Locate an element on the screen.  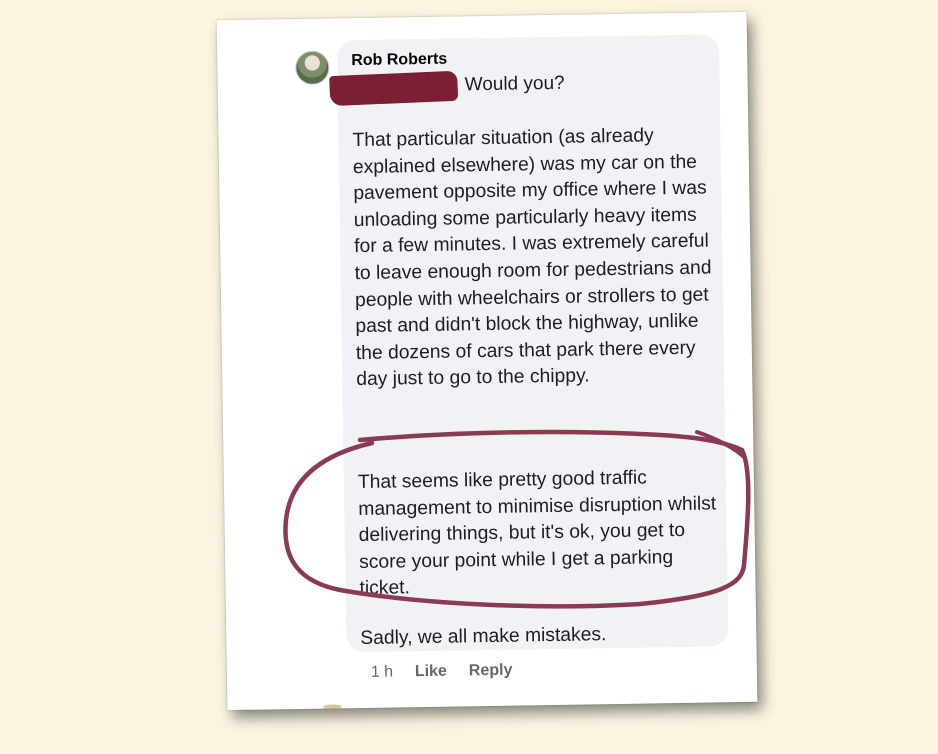
redacted-mention is located at coordinates (394, 88).